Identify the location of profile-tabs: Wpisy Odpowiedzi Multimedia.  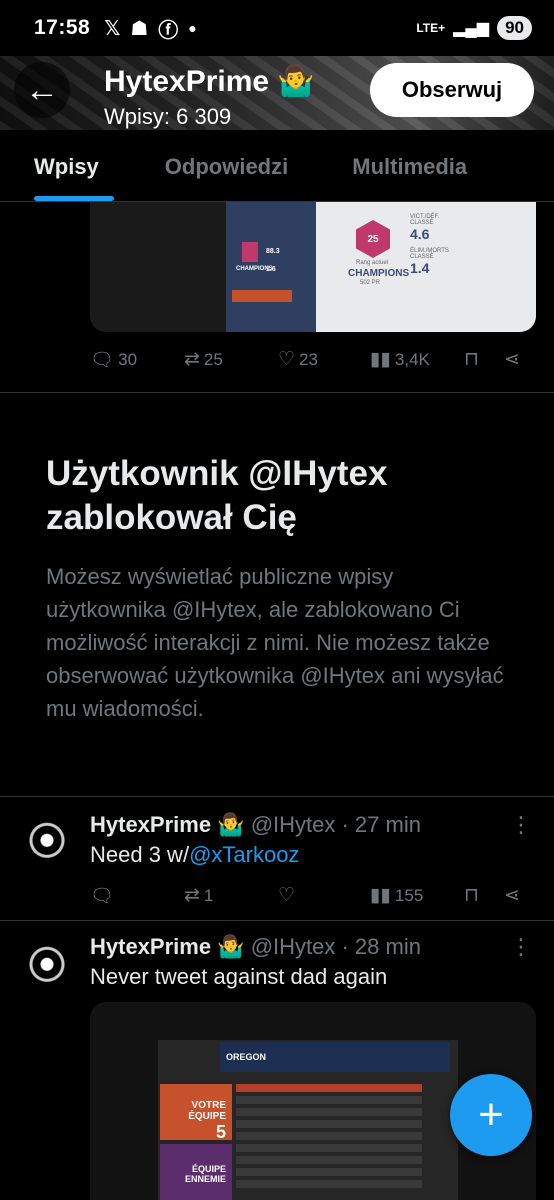
(277, 166).